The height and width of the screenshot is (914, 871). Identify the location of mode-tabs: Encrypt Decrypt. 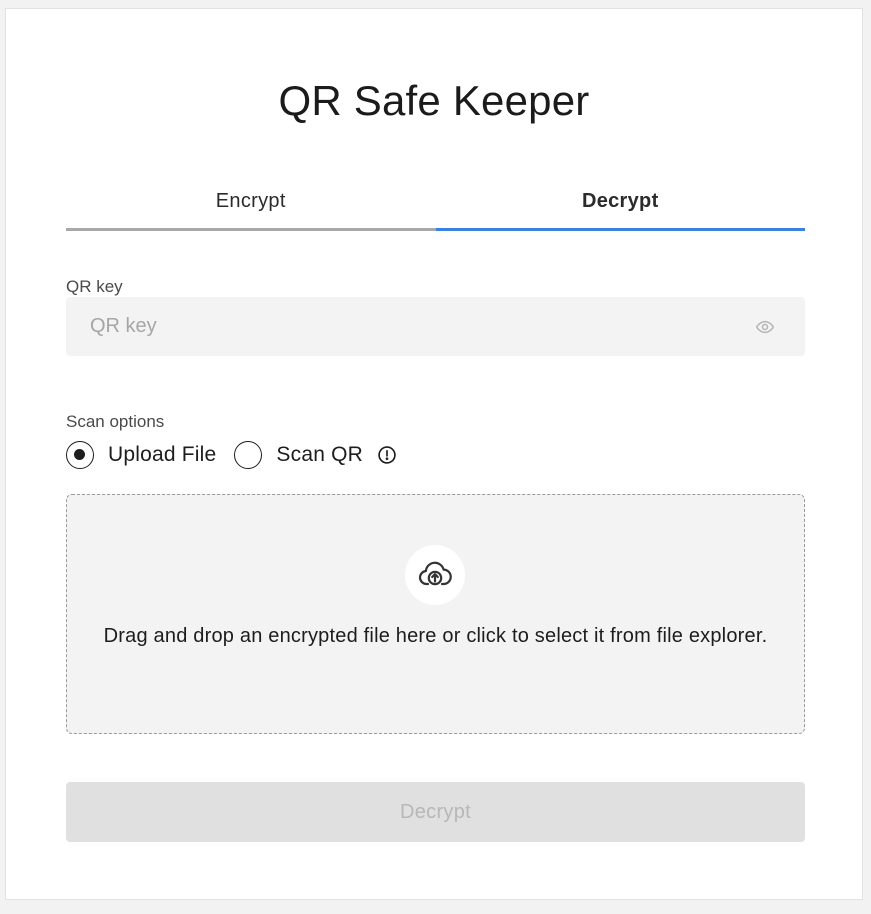
(435, 208).